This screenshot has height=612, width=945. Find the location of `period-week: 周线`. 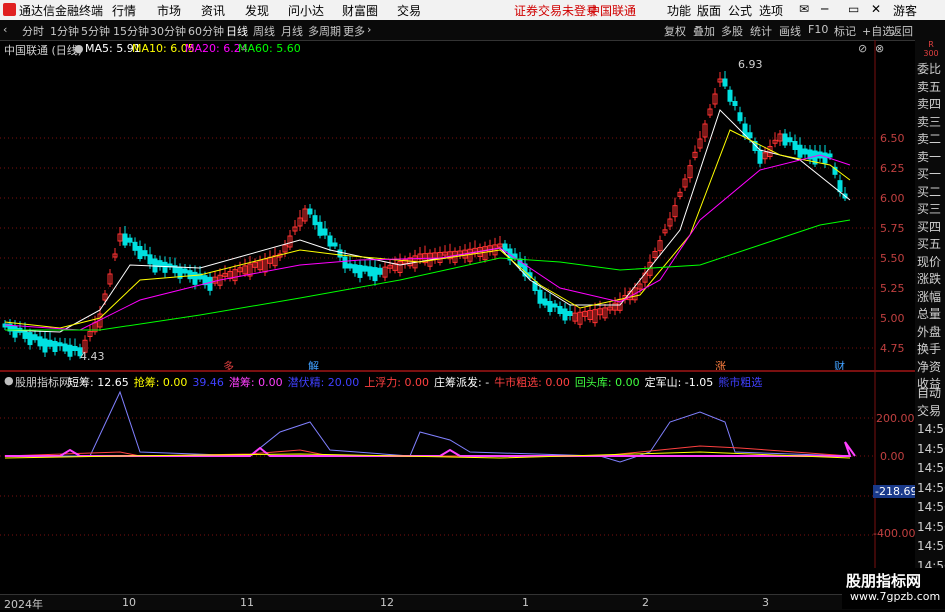

period-week: 周线 is located at coordinates (264, 31).